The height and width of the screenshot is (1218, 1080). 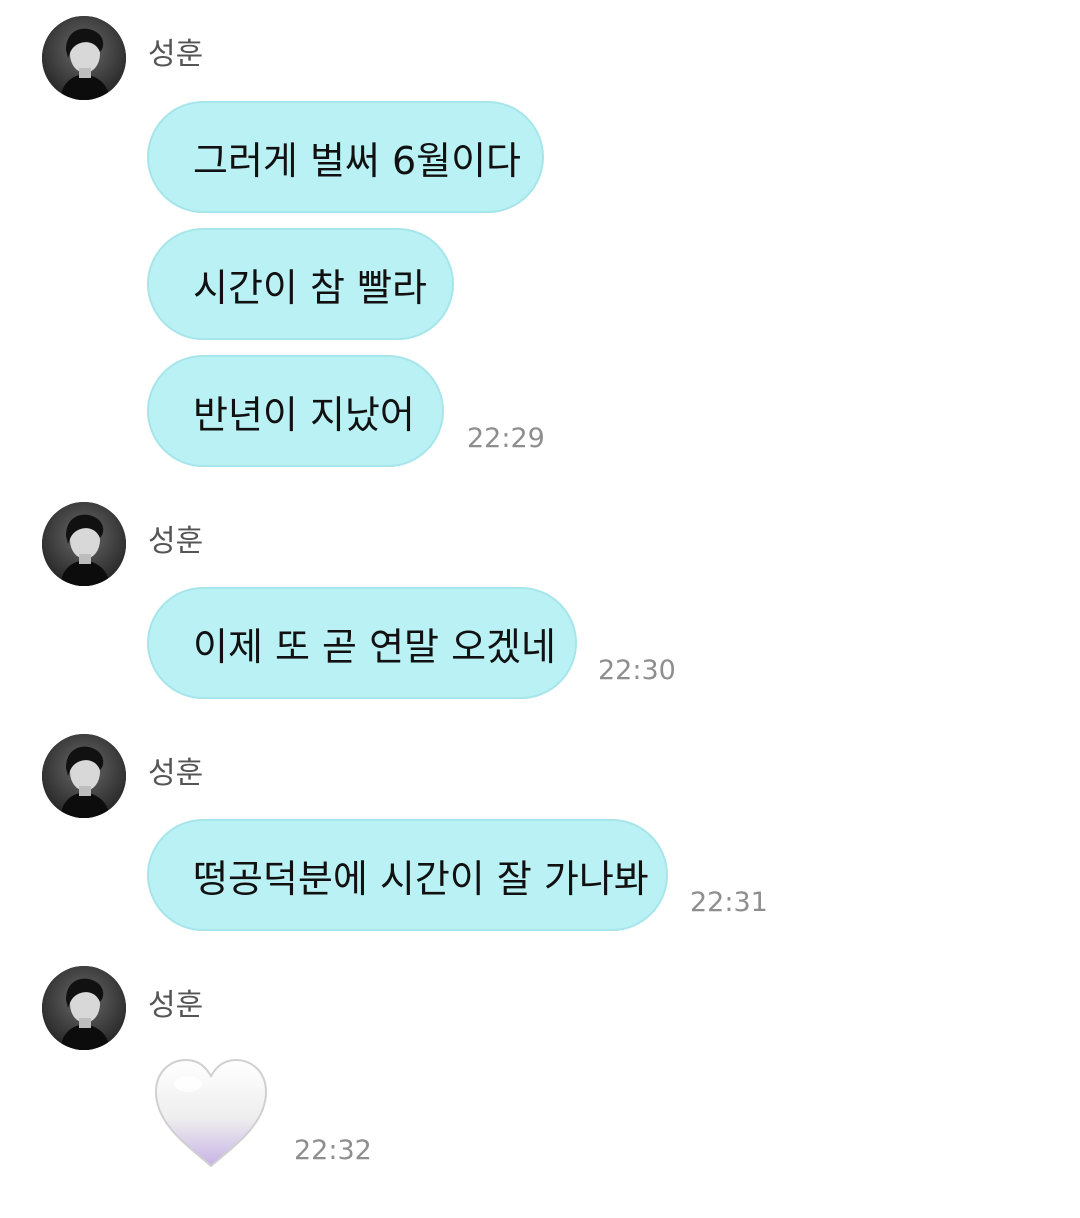 What do you see at coordinates (362, 643) in the screenshot?
I see `message-bubble: 이제 또 곧 연말 오겠네` at bounding box center [362, 643].